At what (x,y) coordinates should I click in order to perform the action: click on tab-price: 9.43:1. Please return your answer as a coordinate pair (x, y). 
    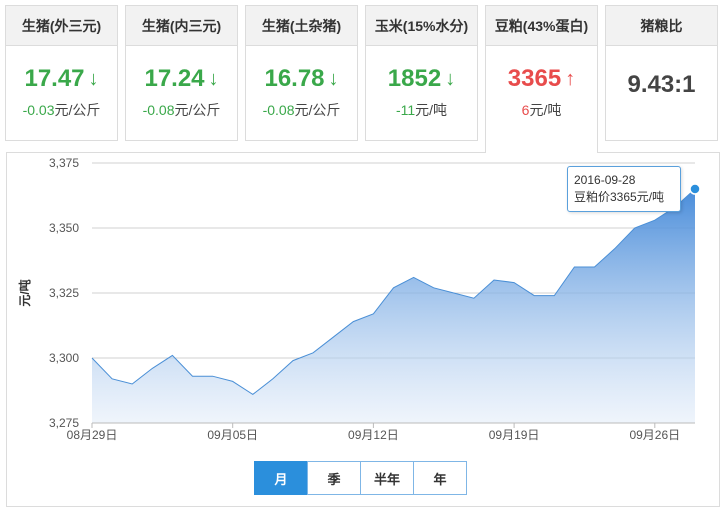
    Looking at the image, I should click on (661, 85).